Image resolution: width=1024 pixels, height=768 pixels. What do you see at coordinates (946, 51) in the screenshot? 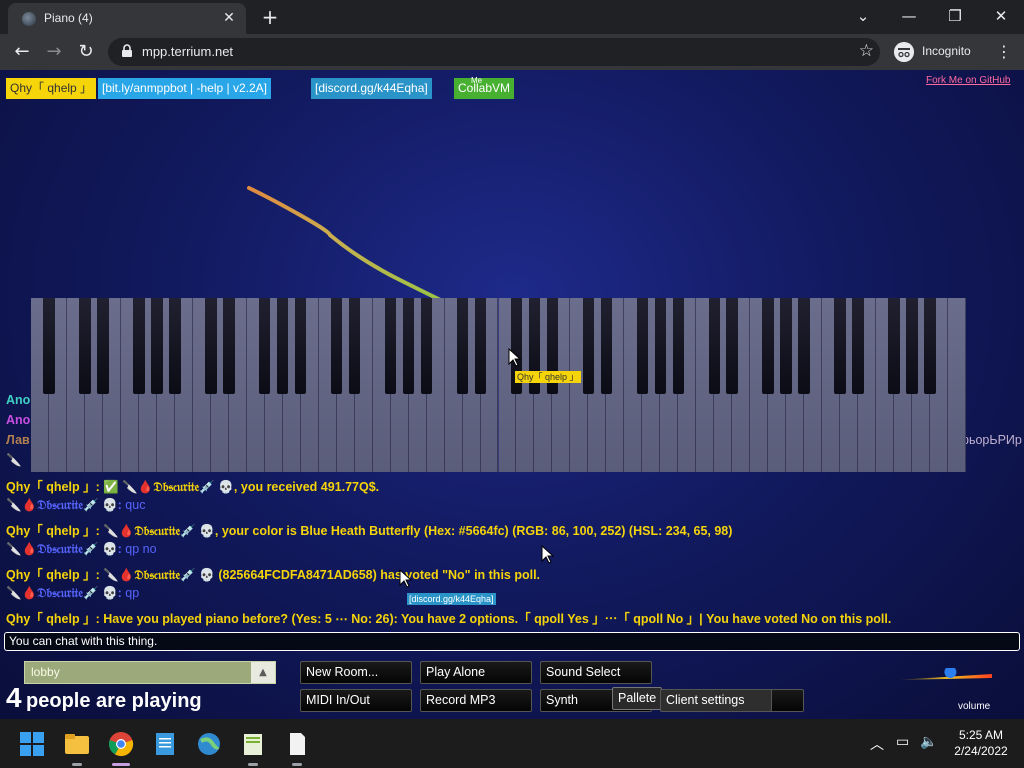
I see `incognito-label: Incognito` at bounding box center [946, 51].